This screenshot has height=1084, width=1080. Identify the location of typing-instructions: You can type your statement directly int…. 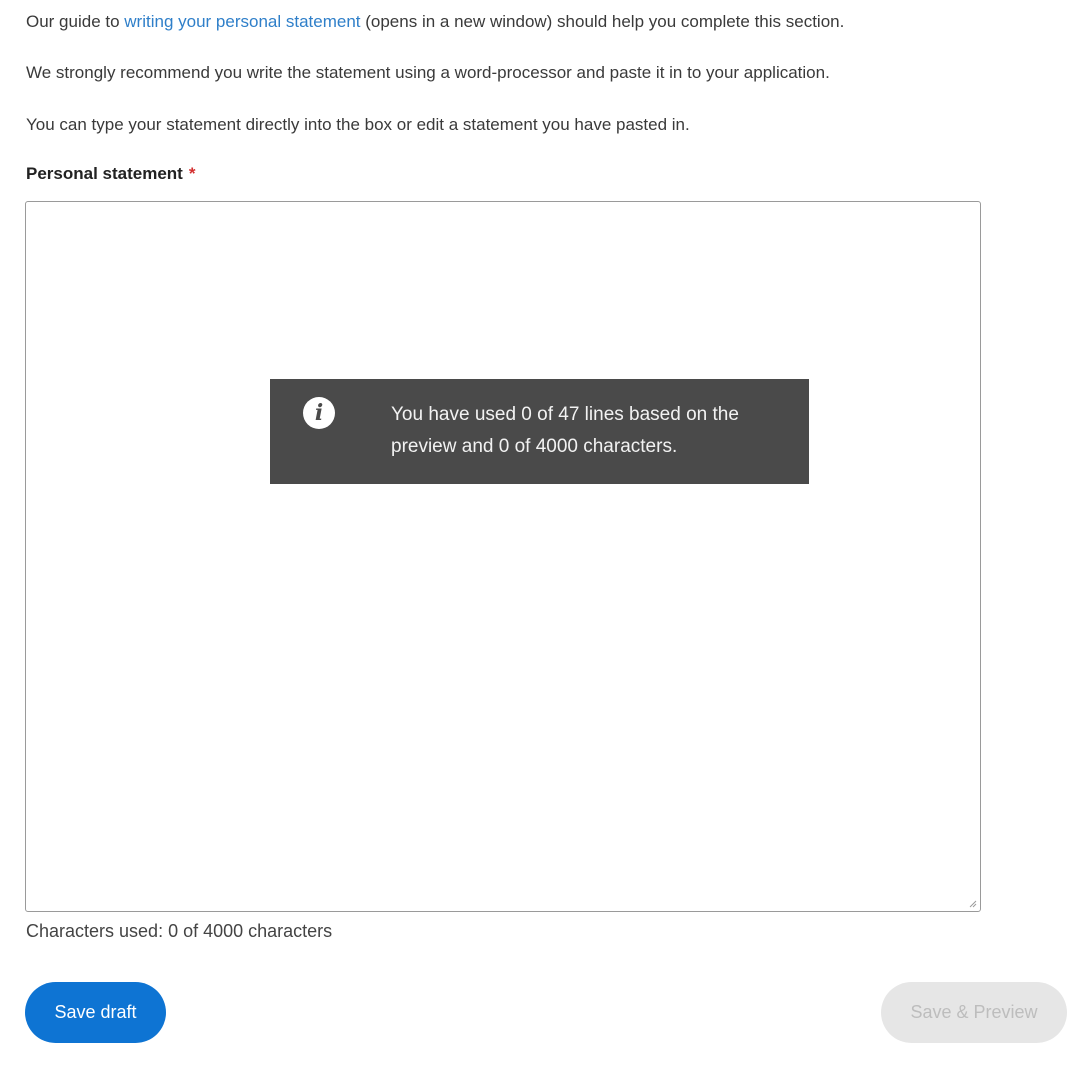
(358, 124).